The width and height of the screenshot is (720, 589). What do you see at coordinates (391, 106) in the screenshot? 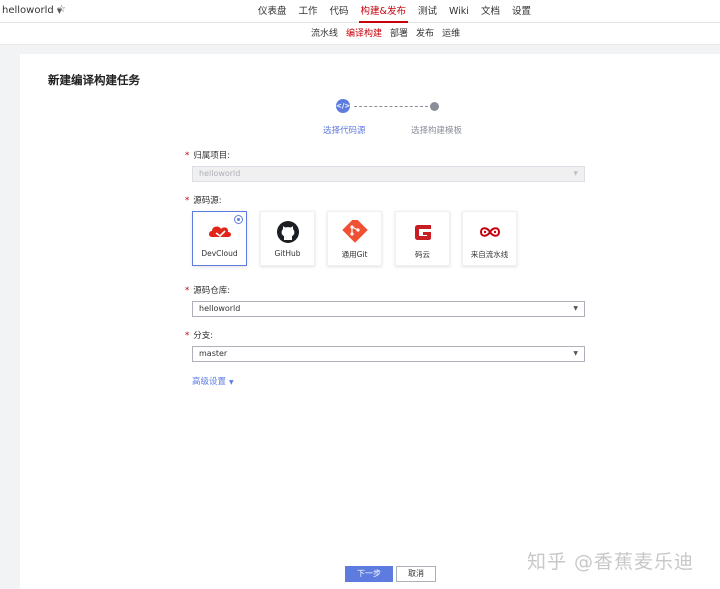
I see `step-connector` at bounding box center [391, 106].